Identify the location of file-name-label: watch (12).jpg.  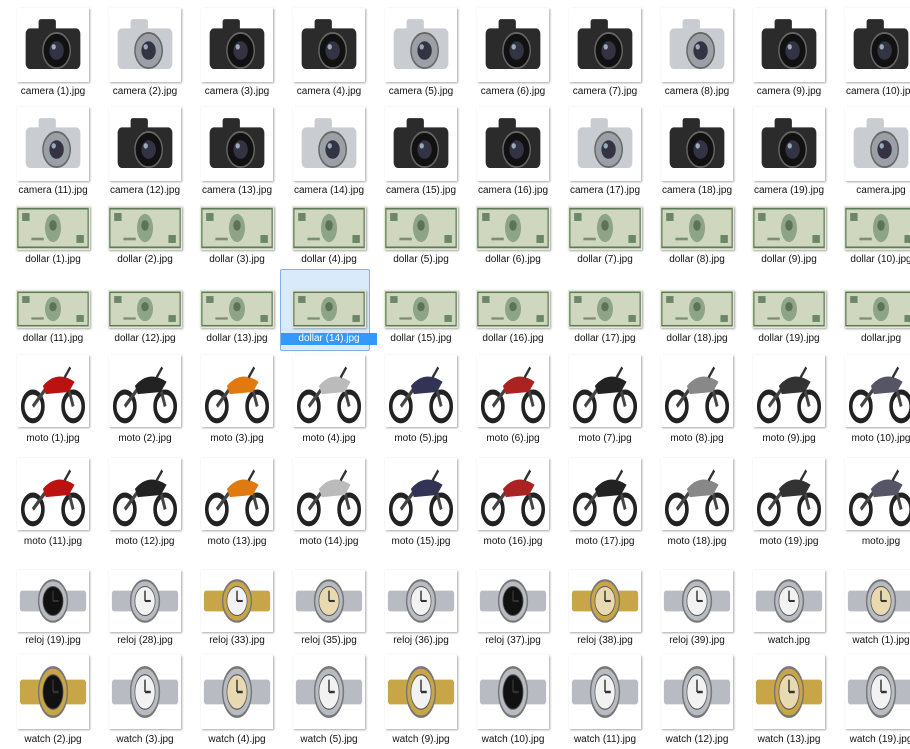
(697, 739).